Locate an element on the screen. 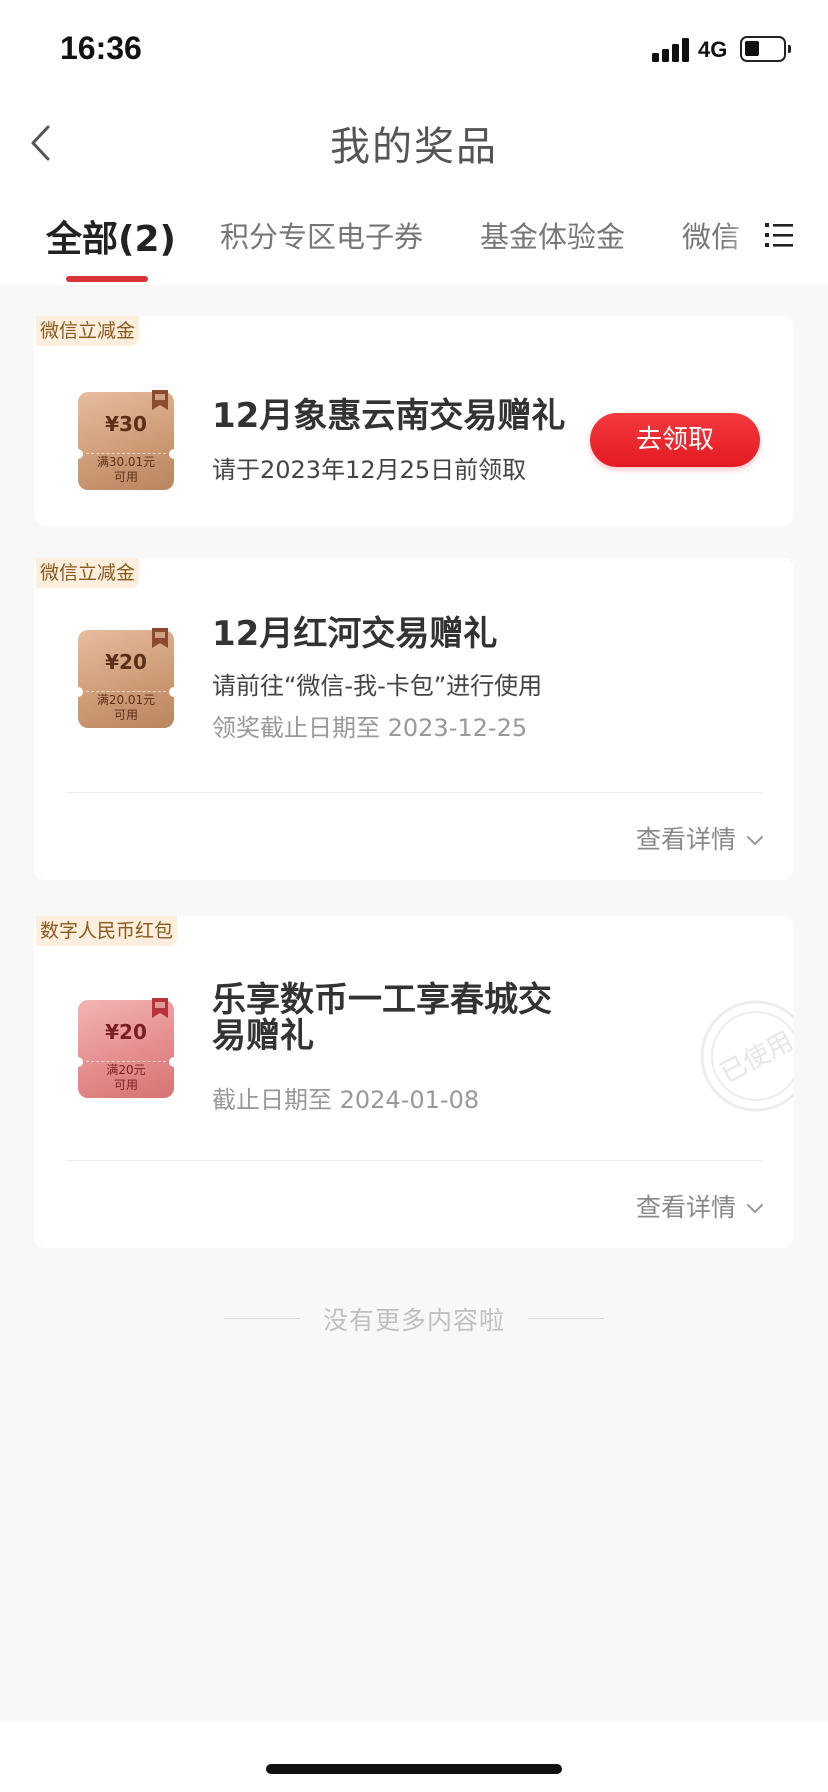 The width and height of the screenshot is (828, 1792). tab-all: 全部(2) is located at coordinates (111, 236).